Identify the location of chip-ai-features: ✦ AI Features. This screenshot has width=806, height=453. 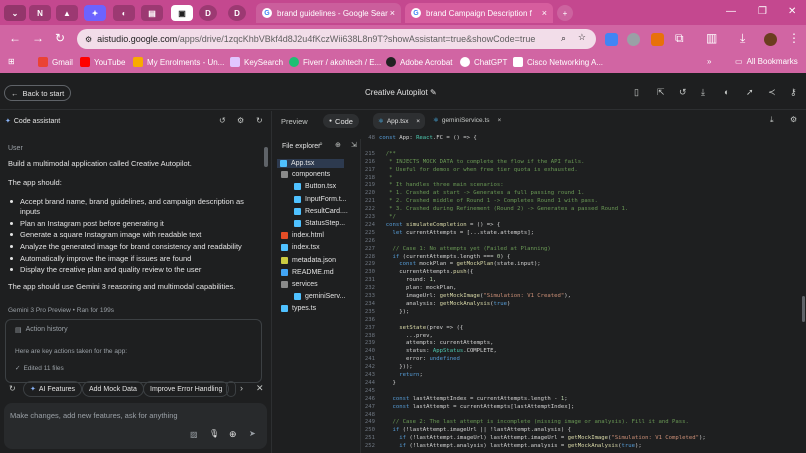
(53, 389).